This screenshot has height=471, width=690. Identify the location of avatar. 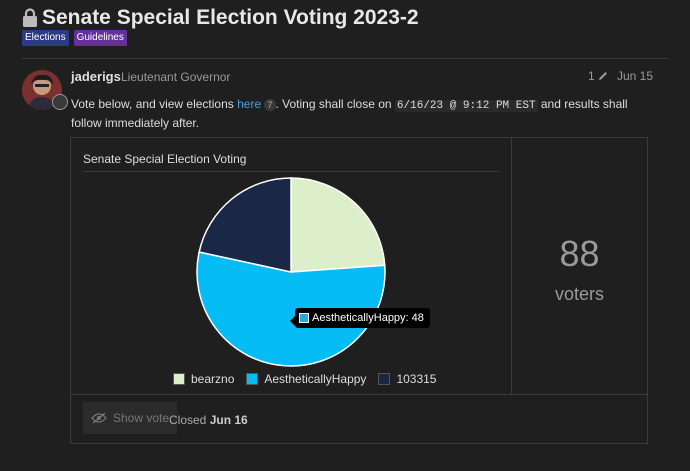
(45, 90).